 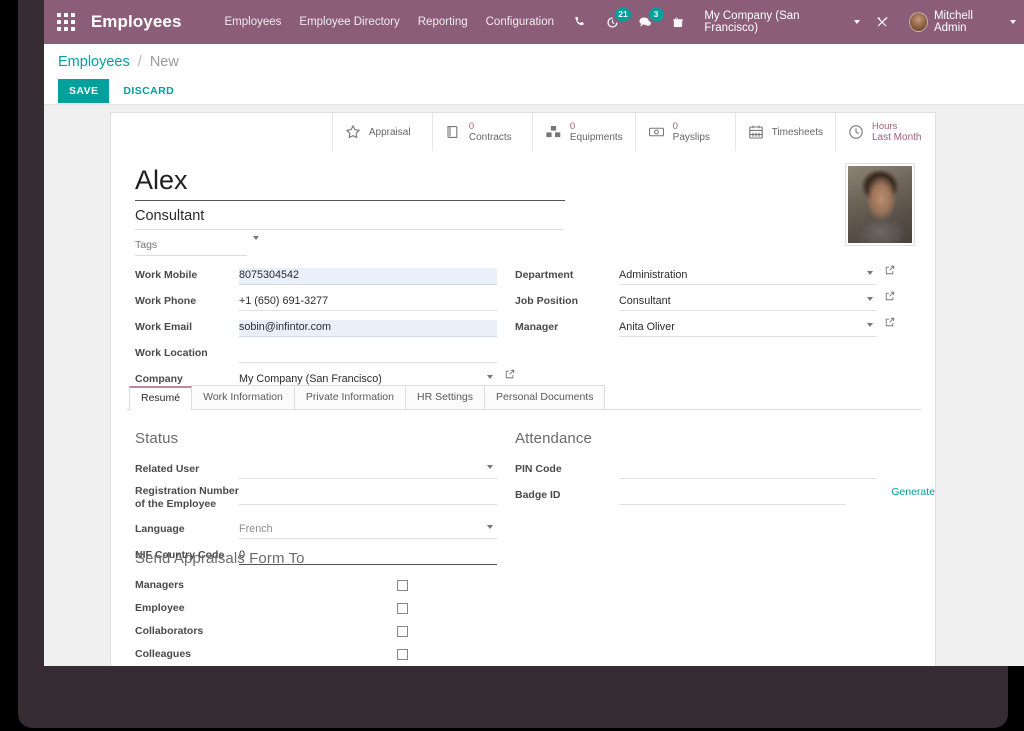 I want to click on work-location-input, so click(x=368, y=354).